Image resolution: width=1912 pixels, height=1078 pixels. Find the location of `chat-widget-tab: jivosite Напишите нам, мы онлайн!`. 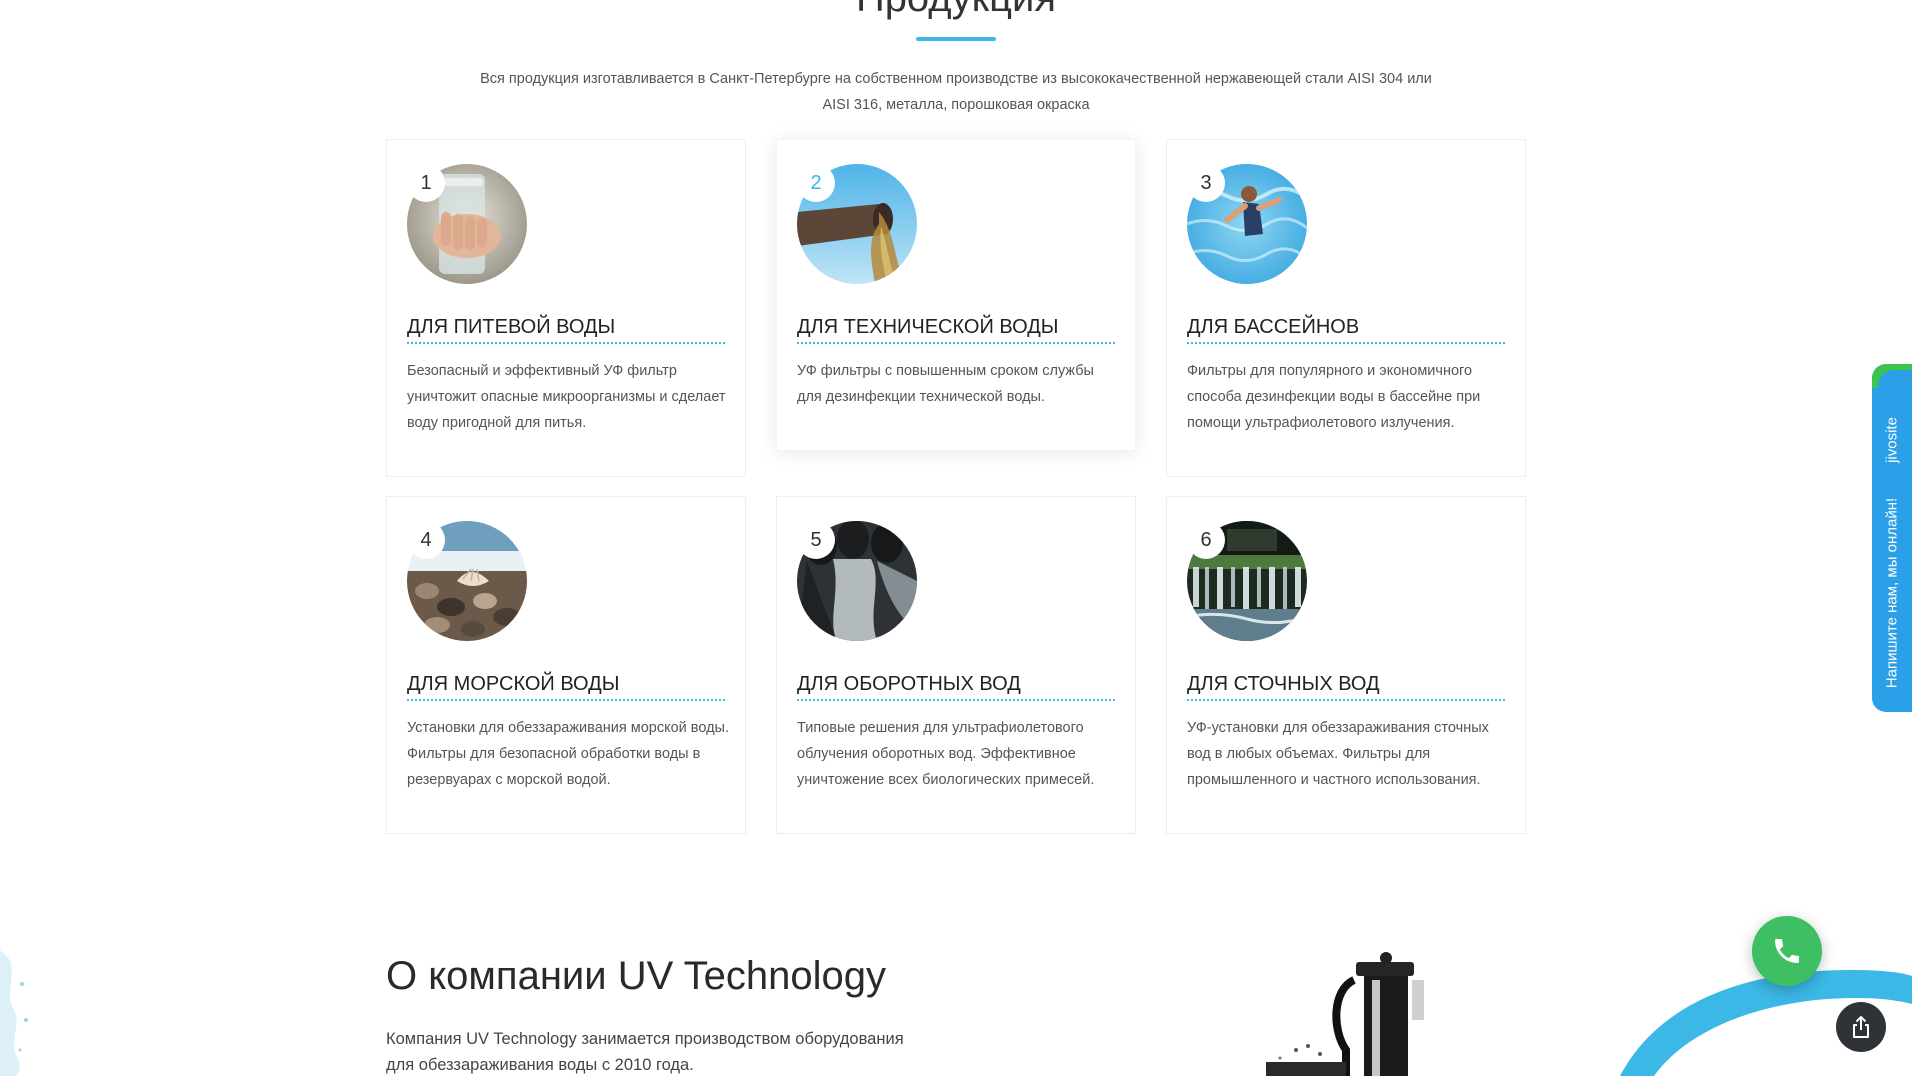

chat-widget-tab: jivosite Напишите нам, мы онлайн! is located at coordinates (1892, 538).